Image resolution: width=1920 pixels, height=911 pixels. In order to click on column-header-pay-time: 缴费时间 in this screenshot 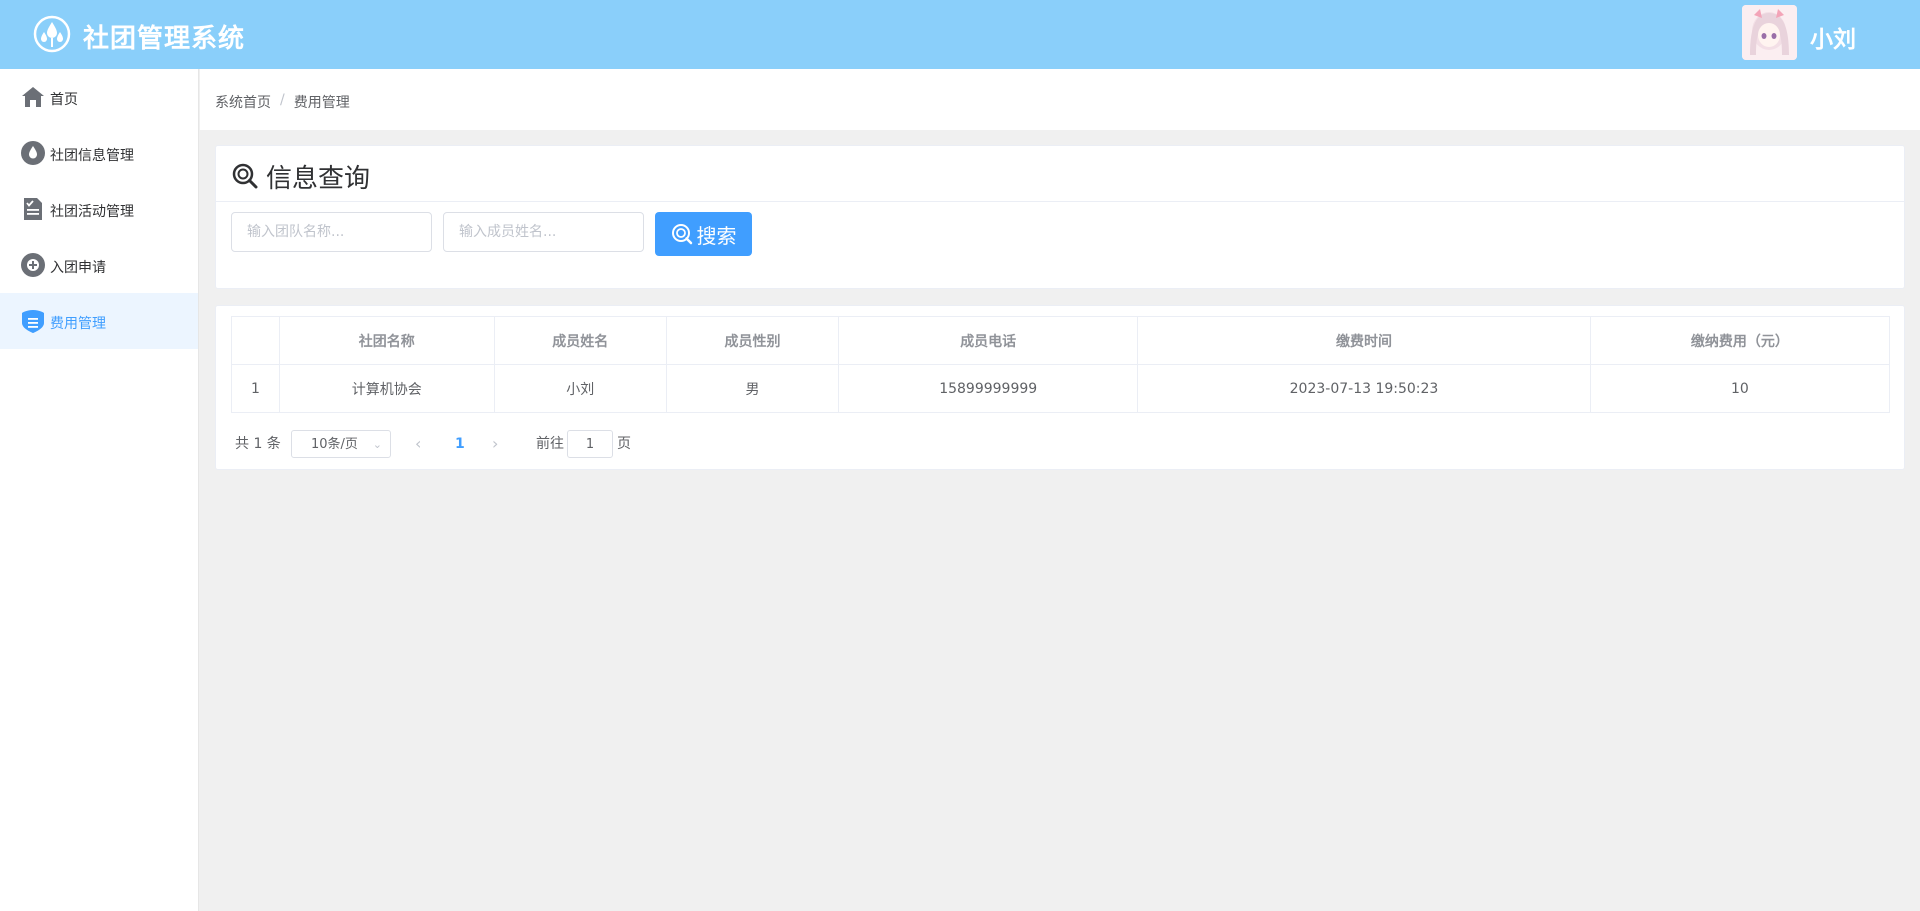, I will do `click(1364, 340)`.